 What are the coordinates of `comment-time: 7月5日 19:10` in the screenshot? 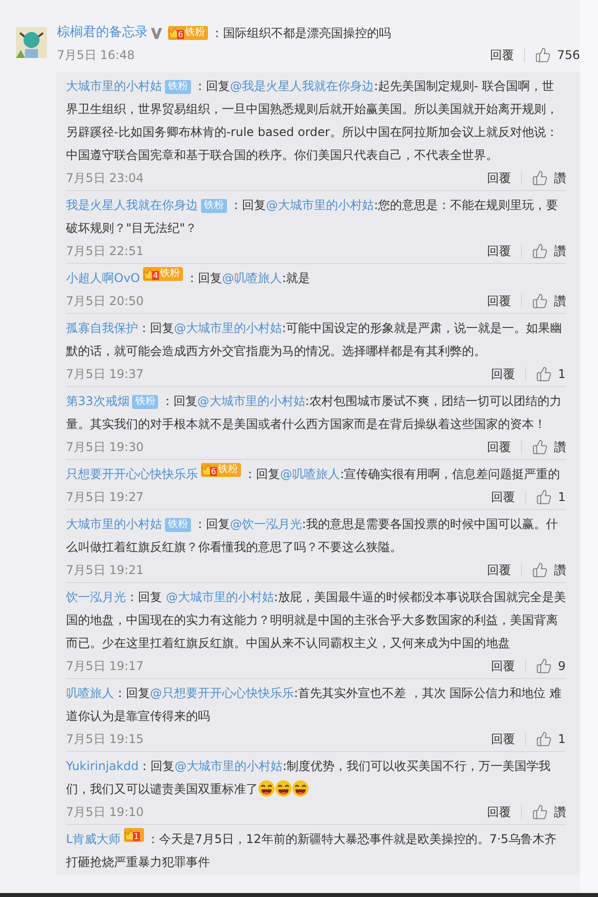 It's located at (105, 812).